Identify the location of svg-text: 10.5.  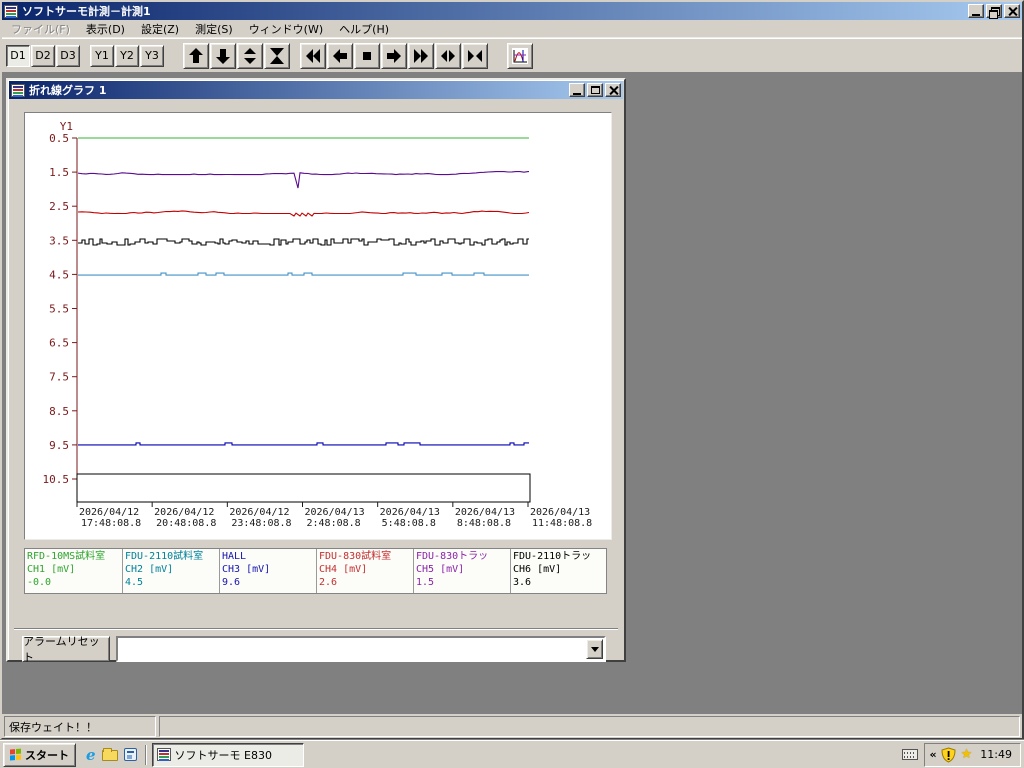
(56, 479).